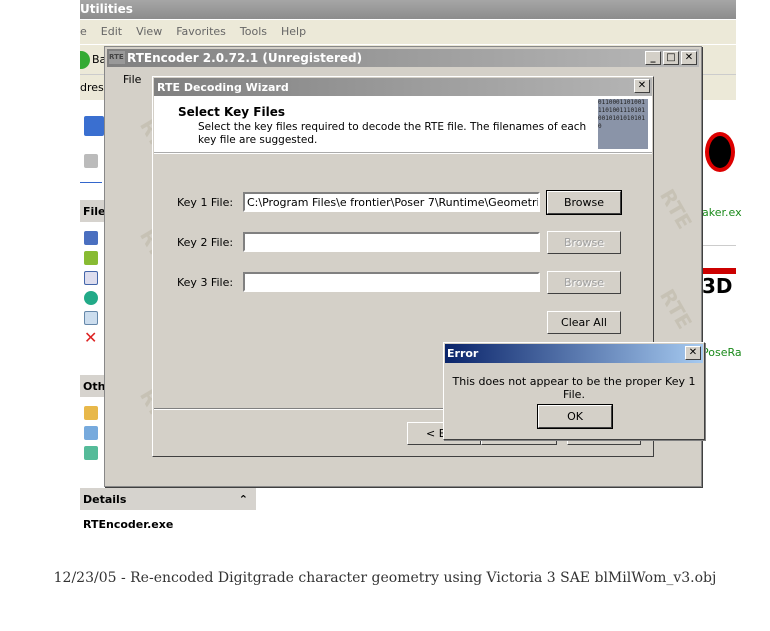 This screenshot has height=631, width=770. Describe the element at coordinates (91, 433) in the screenshot. I see `computer-icon` at that location.